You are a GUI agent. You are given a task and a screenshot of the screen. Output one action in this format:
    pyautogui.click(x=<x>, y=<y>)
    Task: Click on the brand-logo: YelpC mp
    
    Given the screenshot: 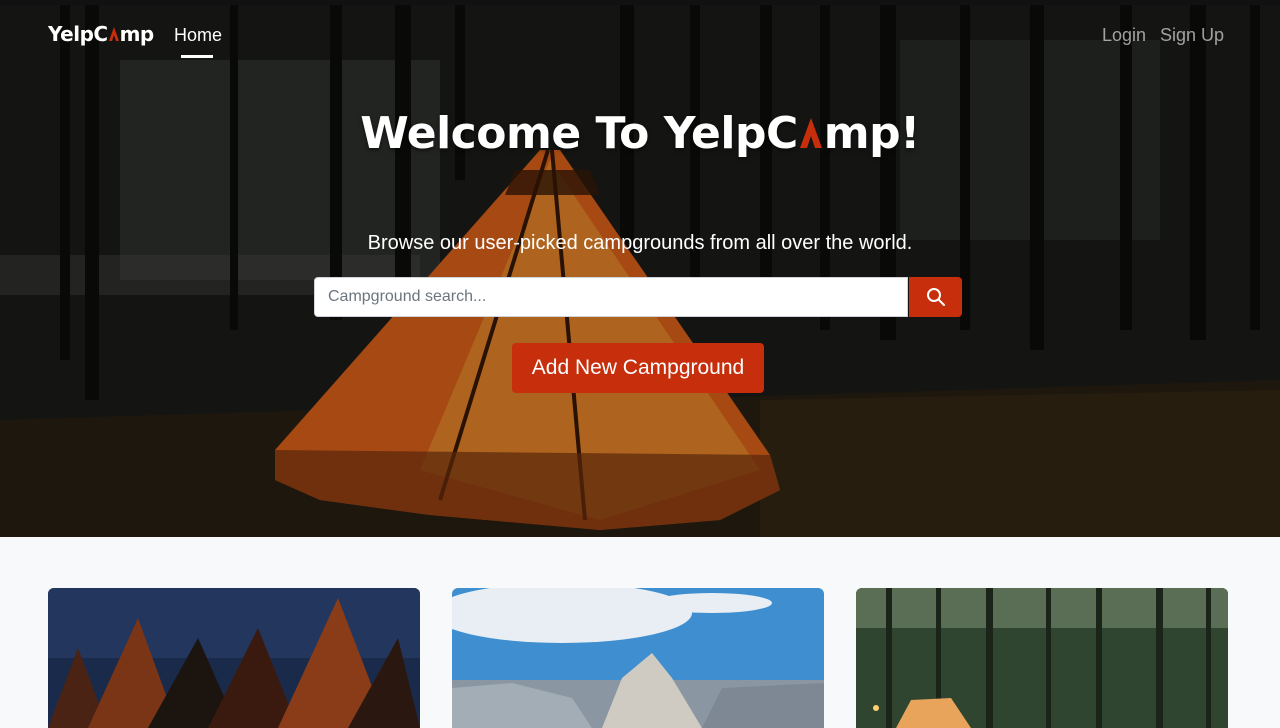 What is the action you would take?
    pyautogui.click(x=101, y=34)
    